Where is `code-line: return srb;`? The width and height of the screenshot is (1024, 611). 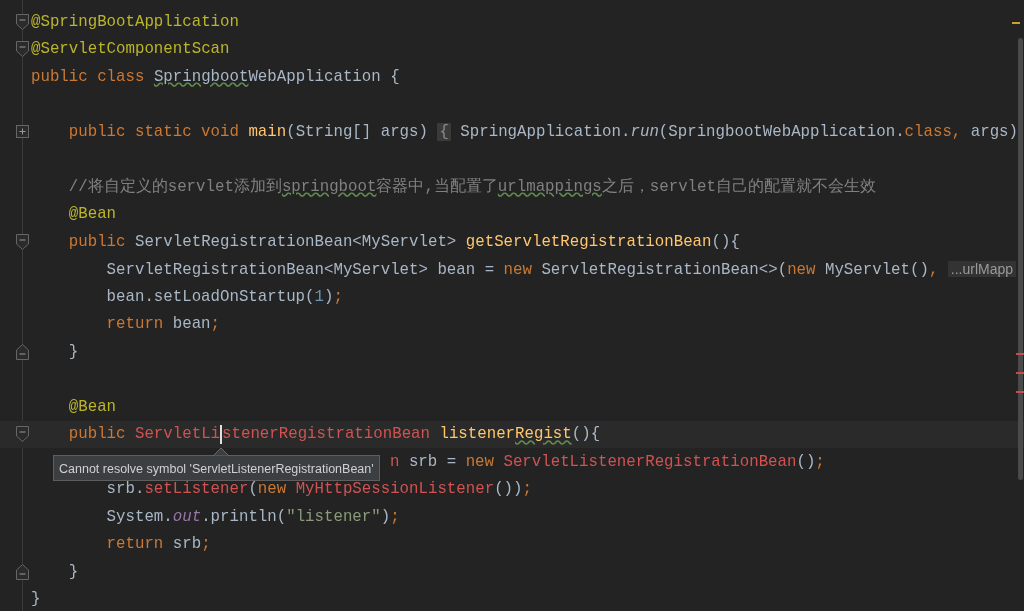 code-line: return srb; is located at coordinates (158, 544).